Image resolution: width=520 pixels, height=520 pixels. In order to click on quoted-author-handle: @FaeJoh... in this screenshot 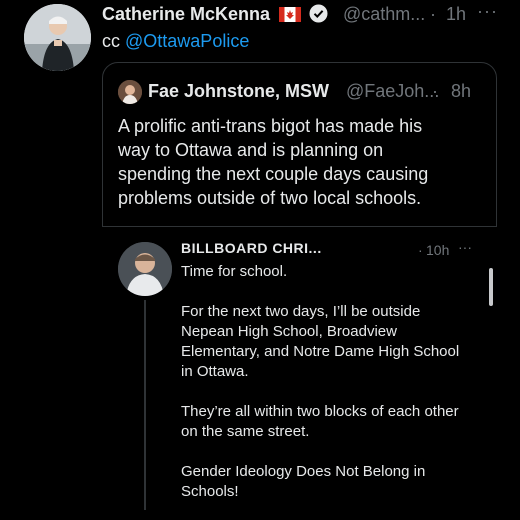, I will do `click(392, 91)`.